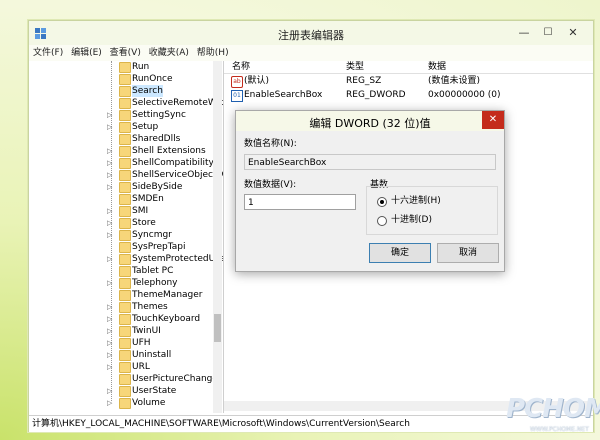 The height and width of the screenshot is (440, 600). Describe the element at coordinates (300, 202) in the screenshot. I see `value-data-input: 1` at that location.